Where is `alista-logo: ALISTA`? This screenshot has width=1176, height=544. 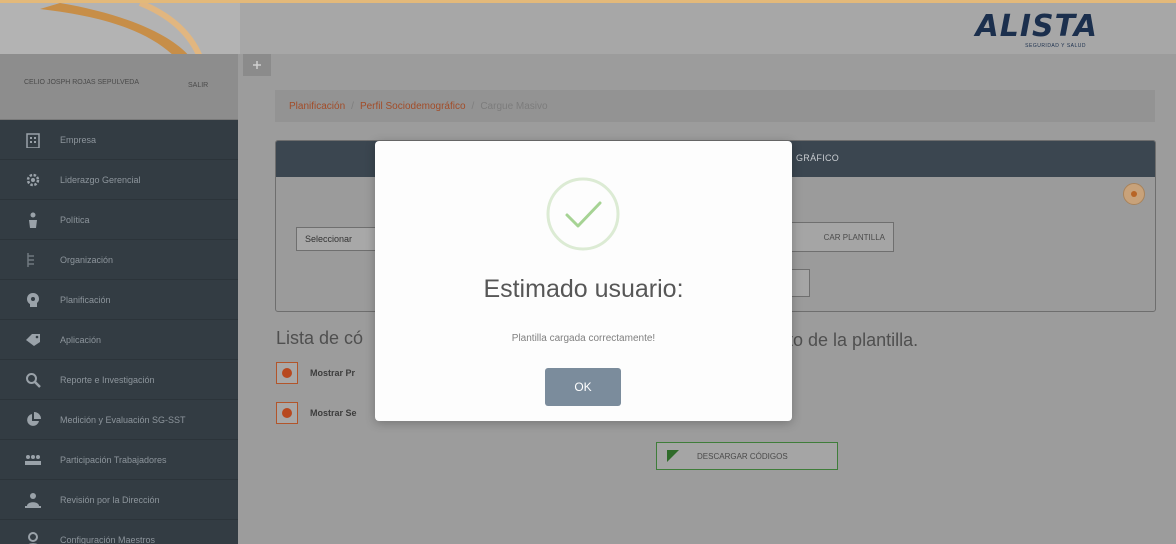
alista-logo: ALISTA is located at coordinates (1037, 26).